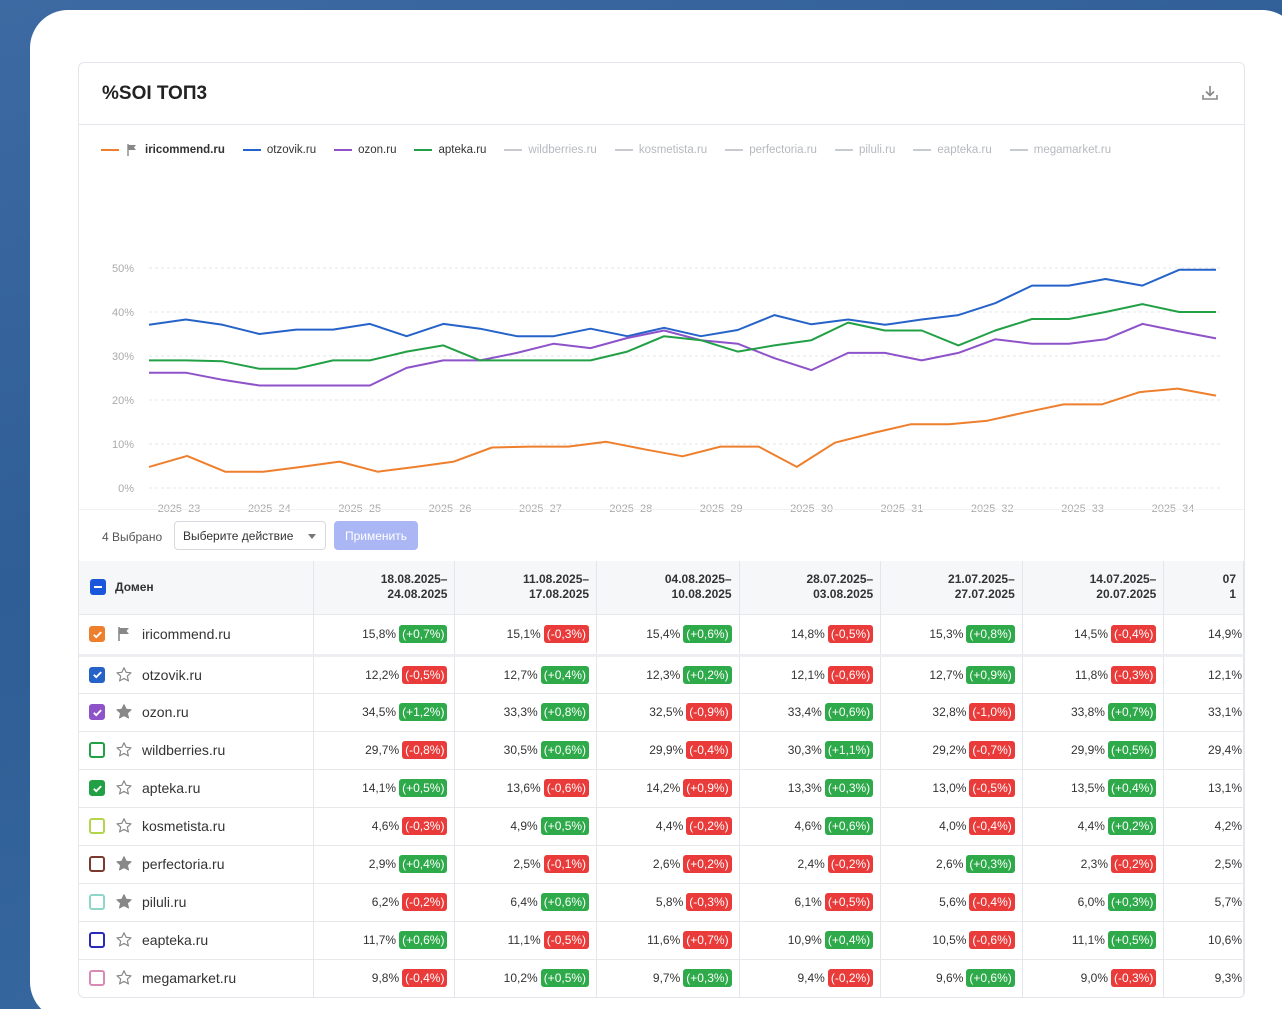  I want to click on value-cell: 2,3% (-0,2%), so click(1093, 864).